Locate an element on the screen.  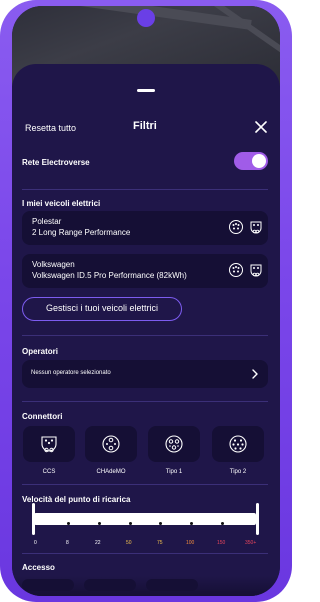
speed-slider-max-handle is located at coordinates (257, 519).